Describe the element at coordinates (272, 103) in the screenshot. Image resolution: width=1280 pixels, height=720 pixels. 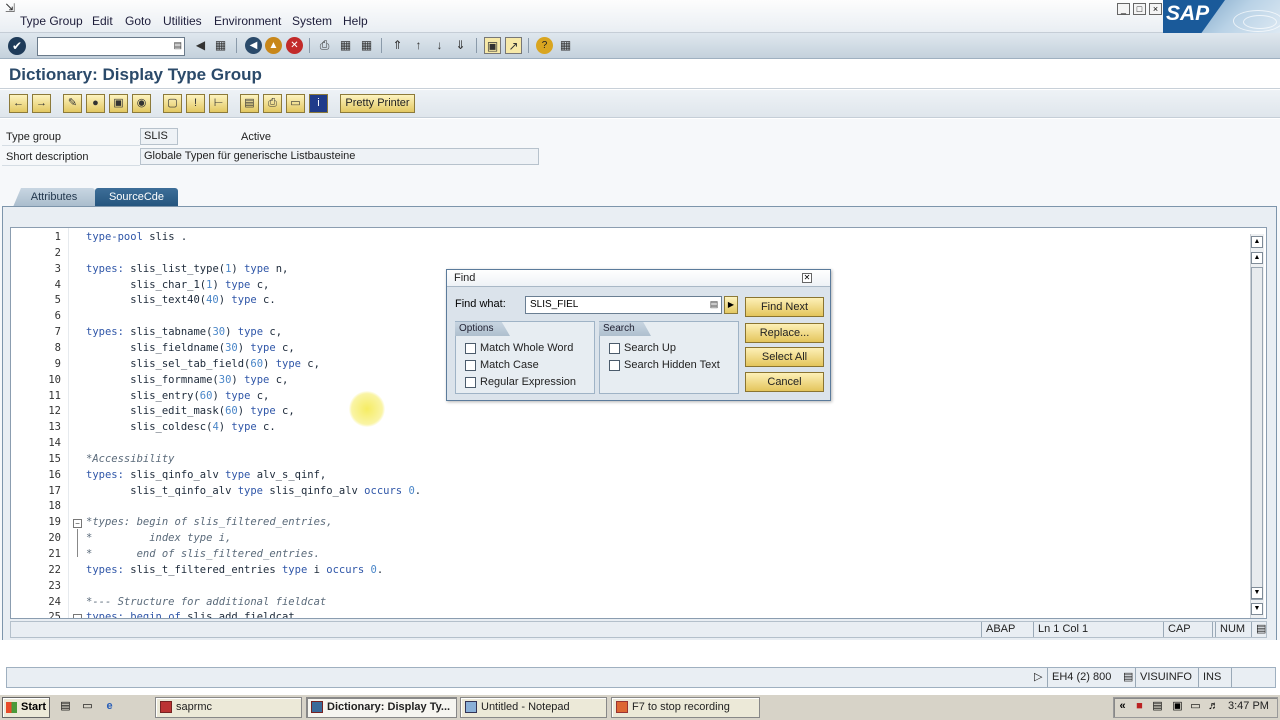
I see `print-source-icon: ⎙` at that location.